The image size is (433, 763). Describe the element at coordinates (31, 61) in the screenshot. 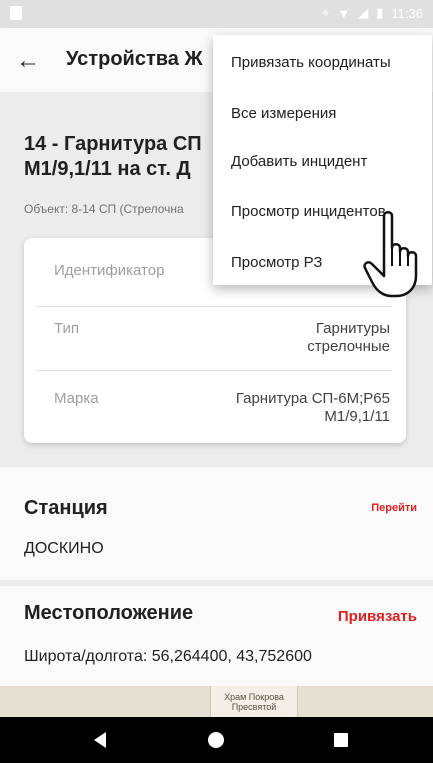

I see `back-arrow-icon: ←` at that location.